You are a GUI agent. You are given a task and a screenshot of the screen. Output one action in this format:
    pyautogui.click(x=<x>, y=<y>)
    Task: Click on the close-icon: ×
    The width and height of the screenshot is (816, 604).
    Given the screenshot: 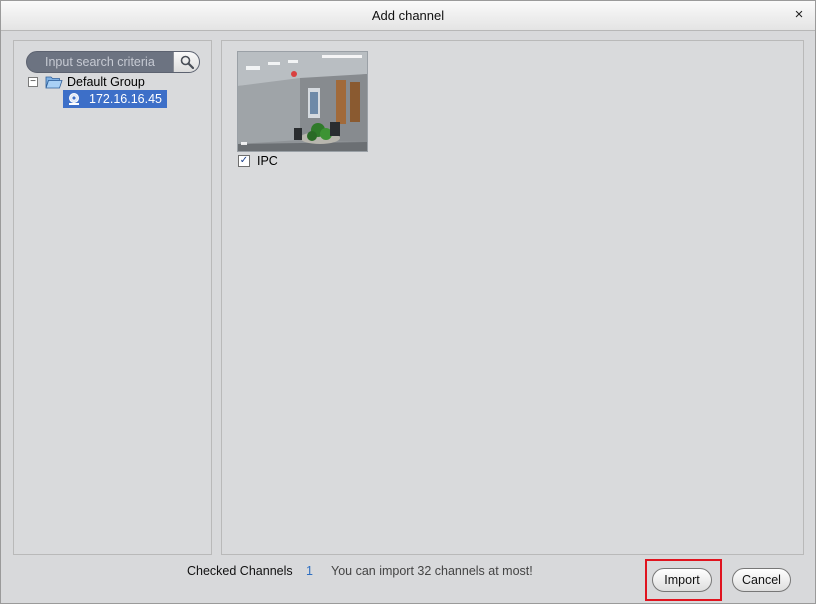 What is the action you would take?
    pyautogui.click(x=799, y=15)
    